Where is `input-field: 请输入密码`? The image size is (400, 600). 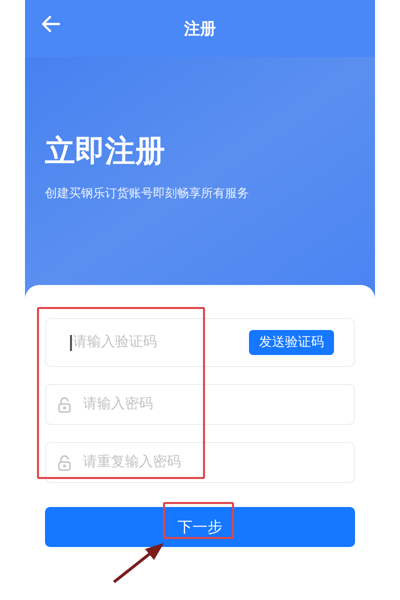 input-field: 请输入密码 is located at coordinates (212, 404).